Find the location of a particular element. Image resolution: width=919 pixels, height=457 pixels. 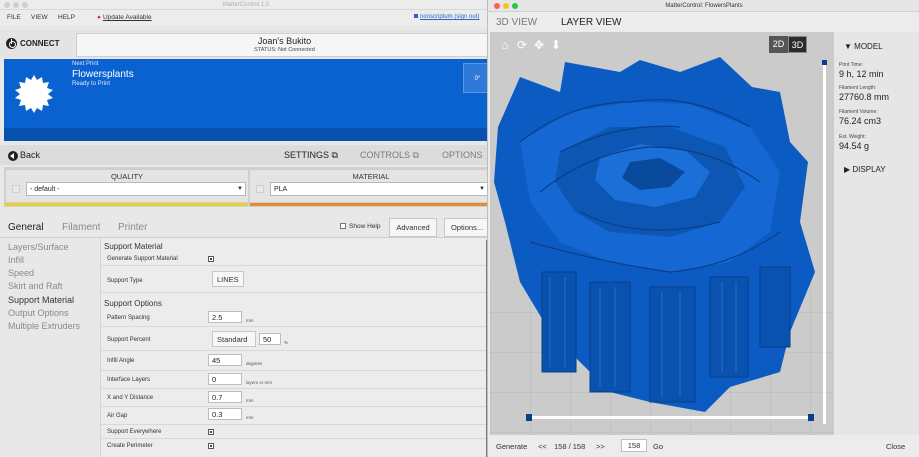

rotate-icon: ⟳ is located at coordinates (522, 45).